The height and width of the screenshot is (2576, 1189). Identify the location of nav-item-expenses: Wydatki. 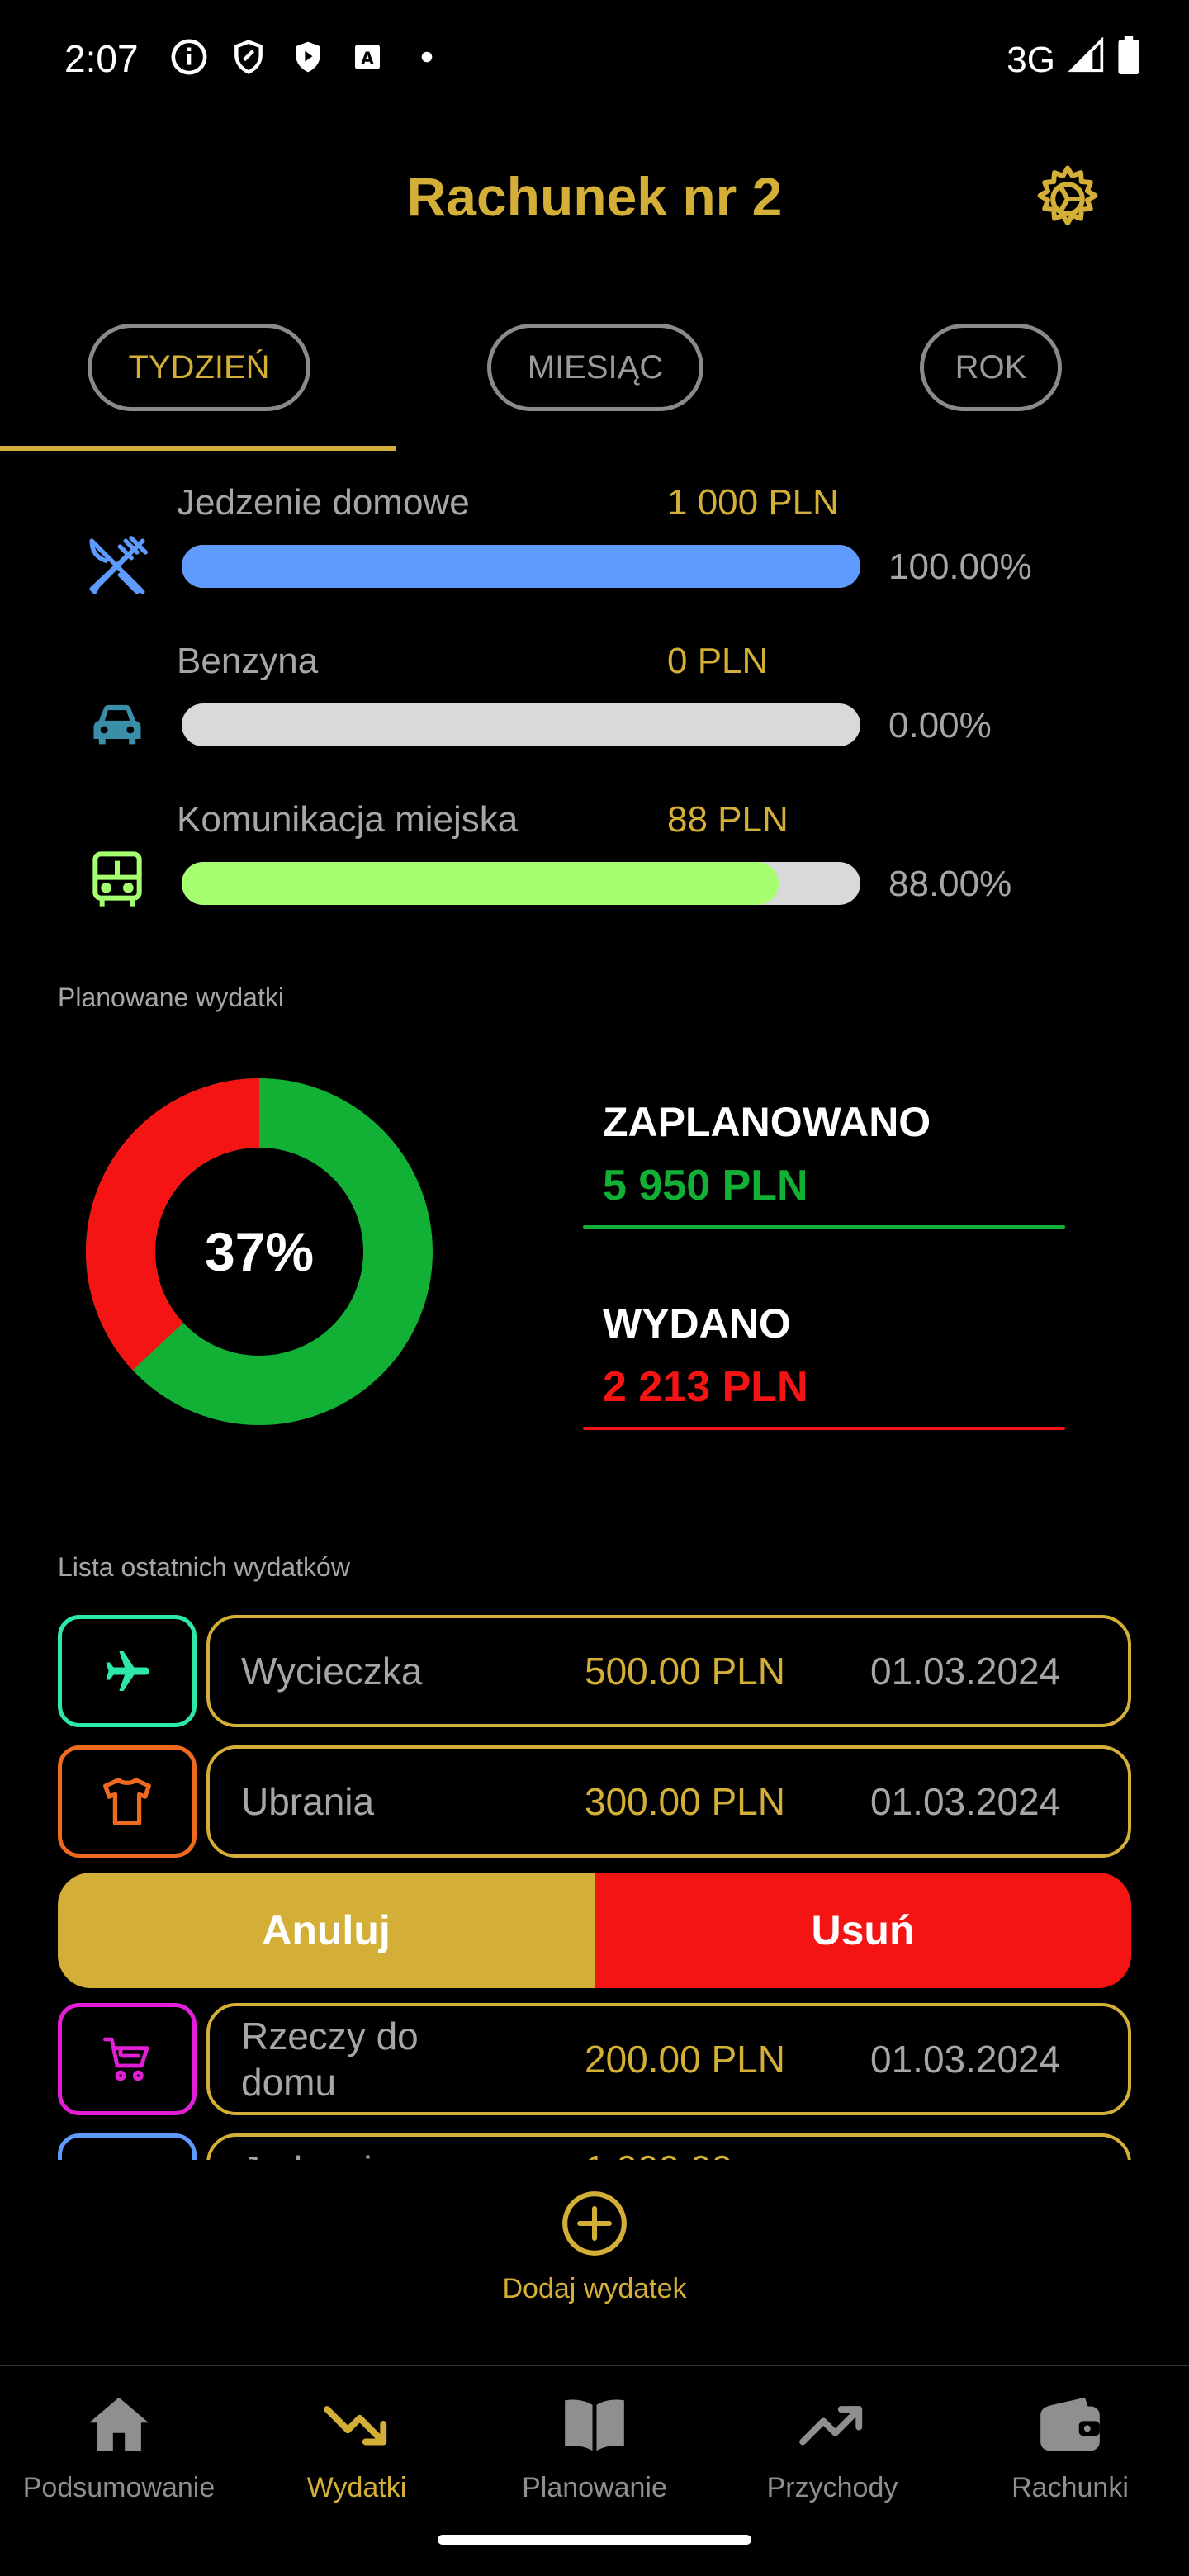
(357, 2457).